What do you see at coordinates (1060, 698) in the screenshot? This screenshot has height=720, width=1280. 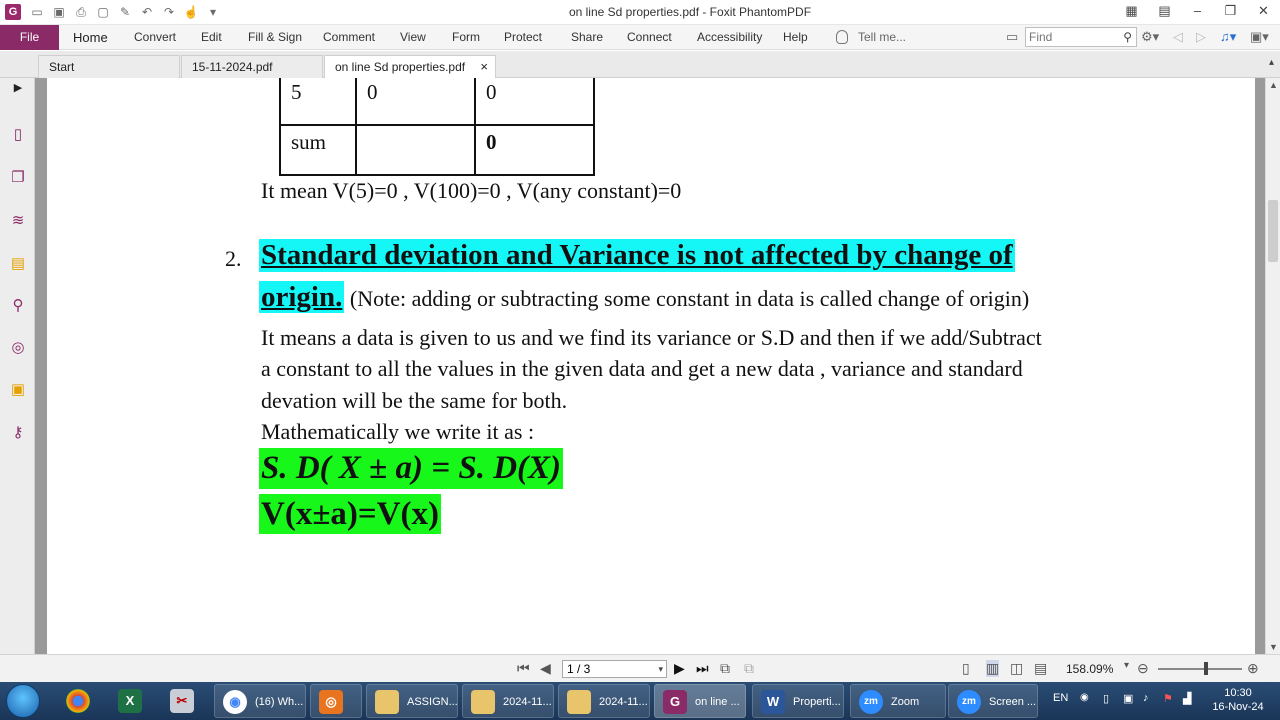 I see `language-indicator: EN` at bounding box center [1060, 698].